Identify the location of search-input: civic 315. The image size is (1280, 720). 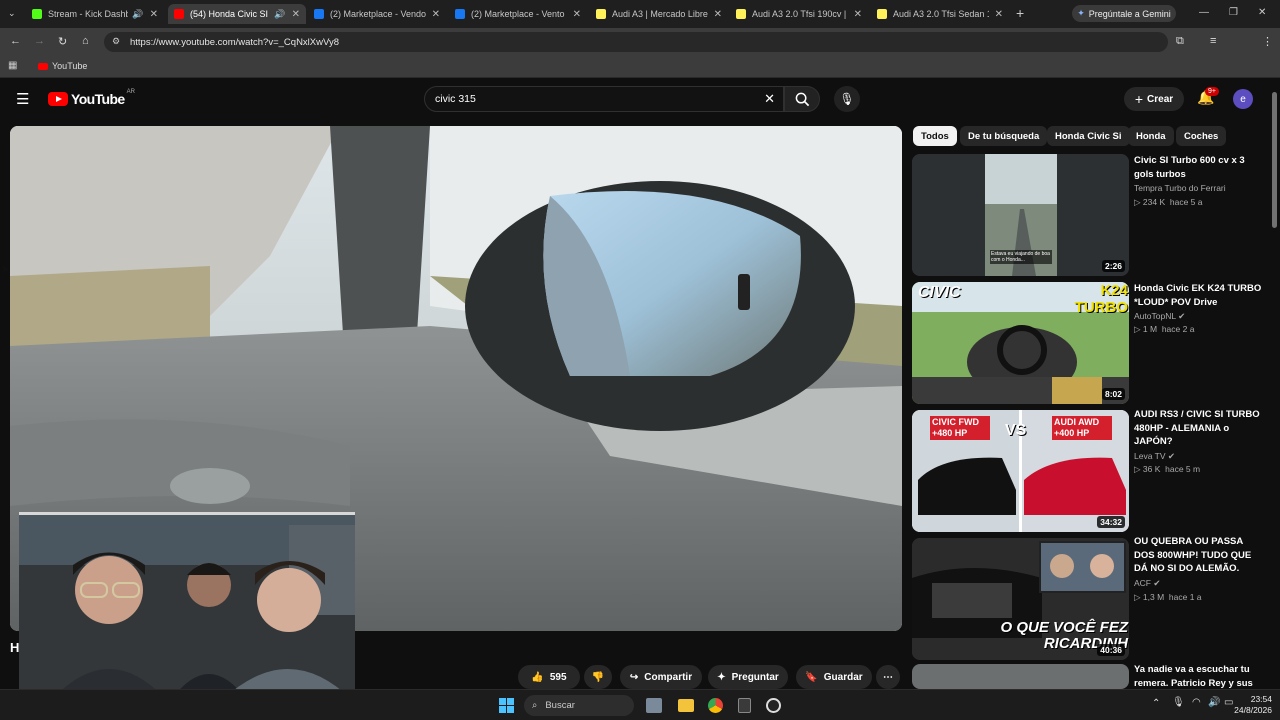
(455, 99).